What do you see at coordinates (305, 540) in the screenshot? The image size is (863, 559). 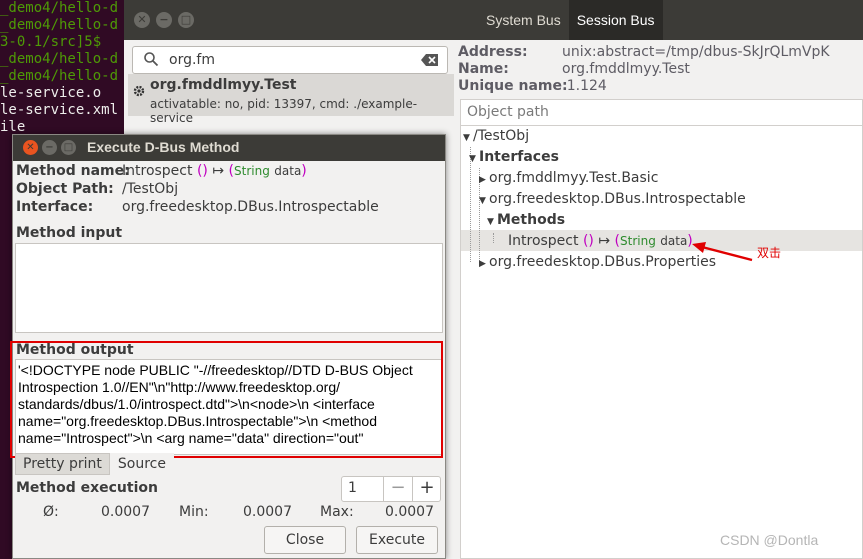 I see `close-button: Close` at bounding box center [305, 540].